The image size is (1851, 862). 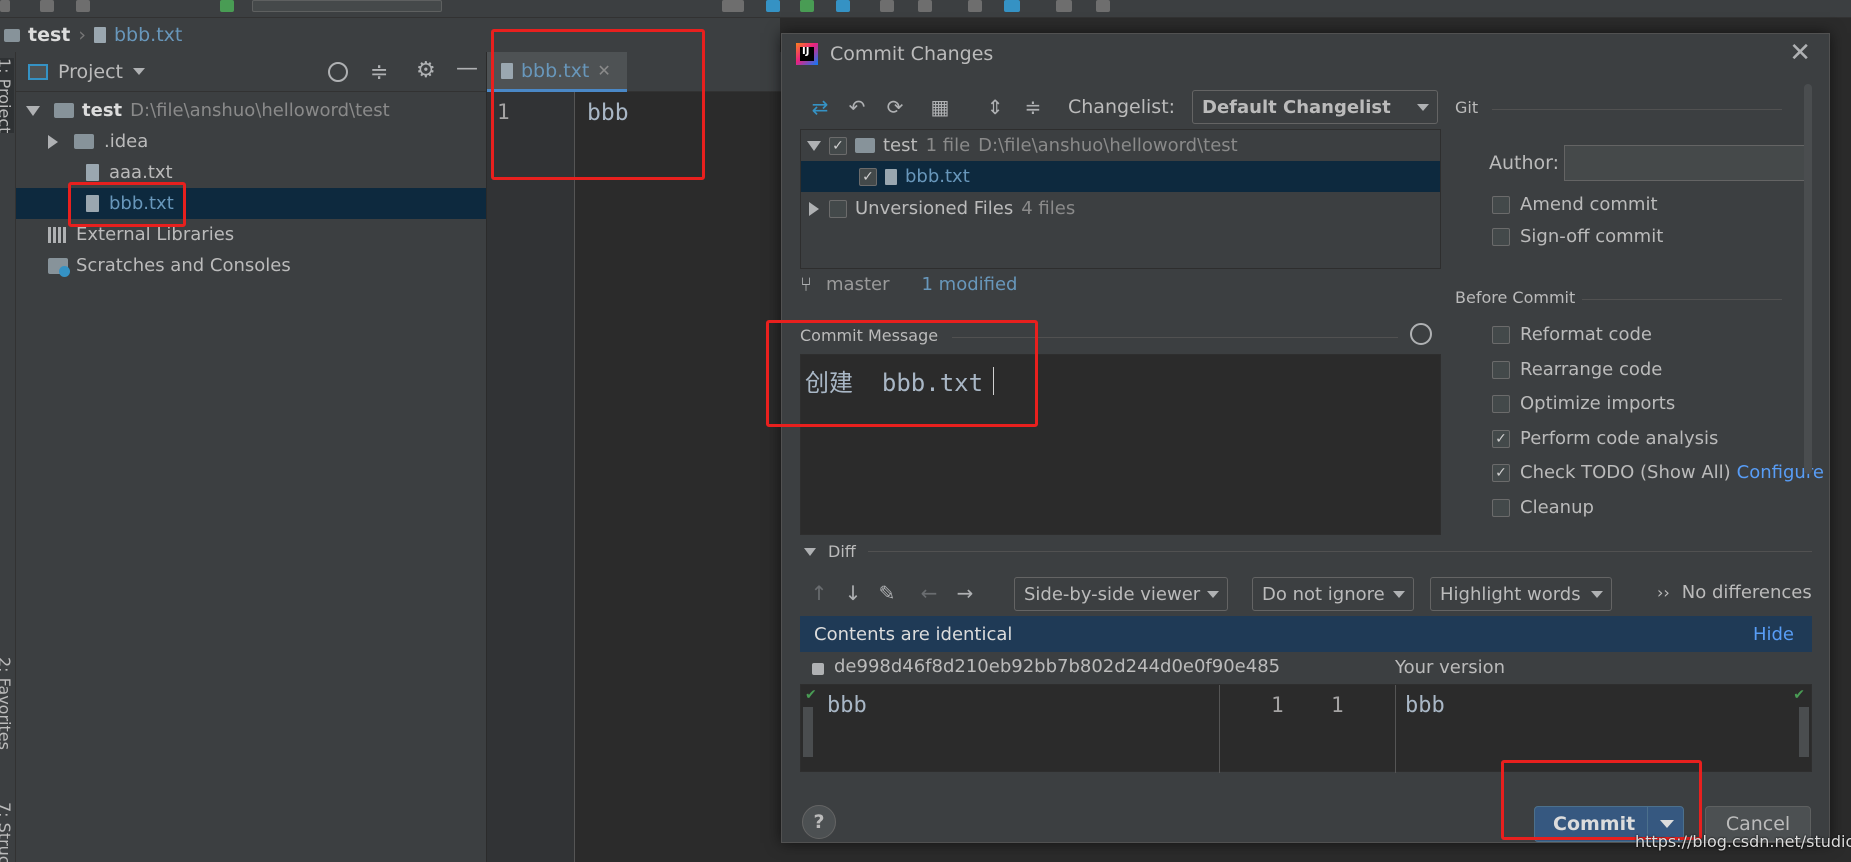 I want to click on root-checkbox: ✓, so click(x=838, y=145).